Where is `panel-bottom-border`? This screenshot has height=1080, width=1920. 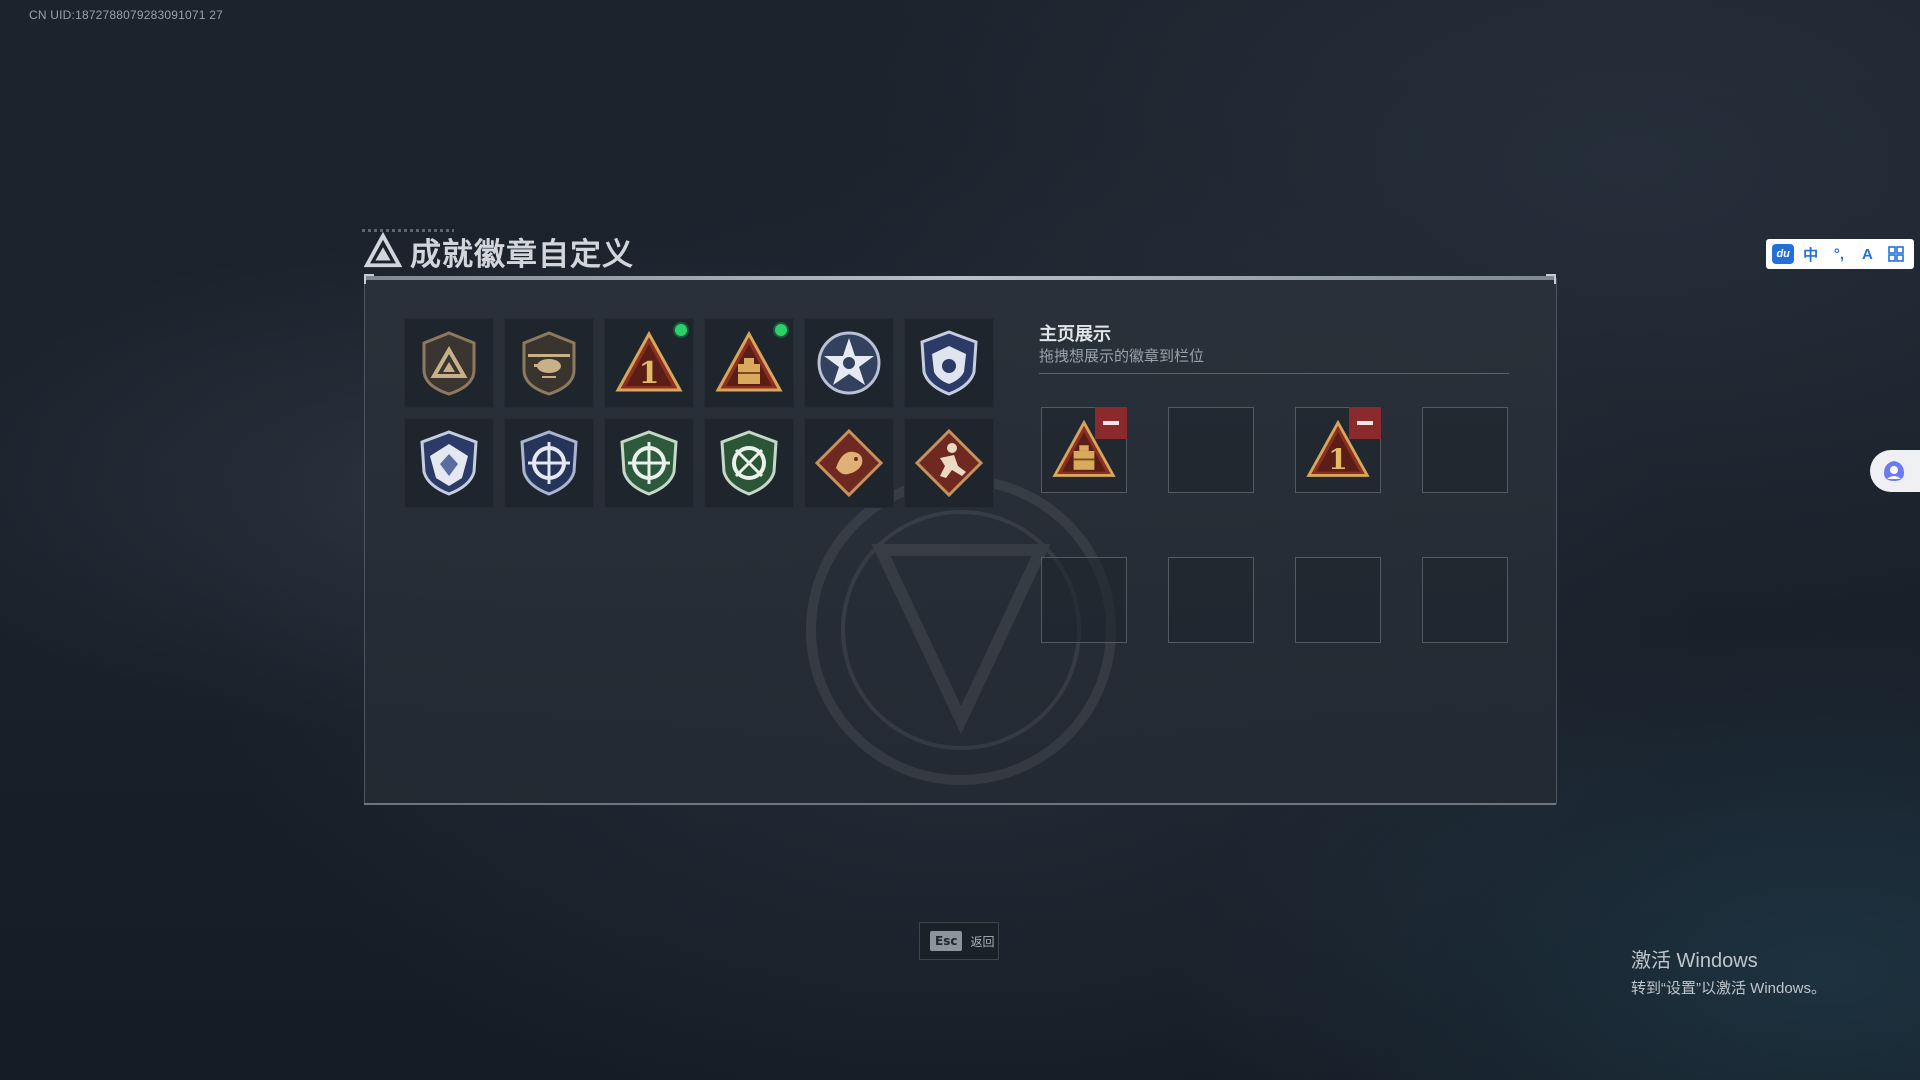 panel-bottom-border is located at coordinates (960, 804).